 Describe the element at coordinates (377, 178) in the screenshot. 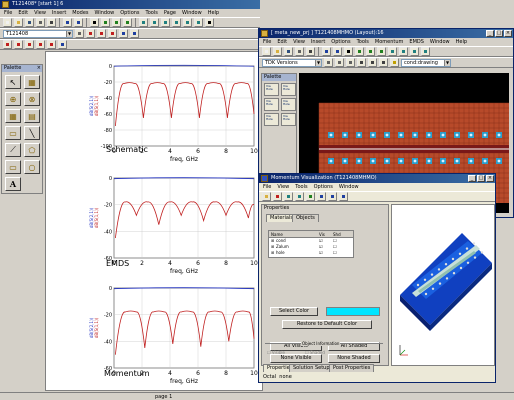

I see `momentum-titlebar: Momentum Visualization (T121408MHMO) _ □ ×` at that location.